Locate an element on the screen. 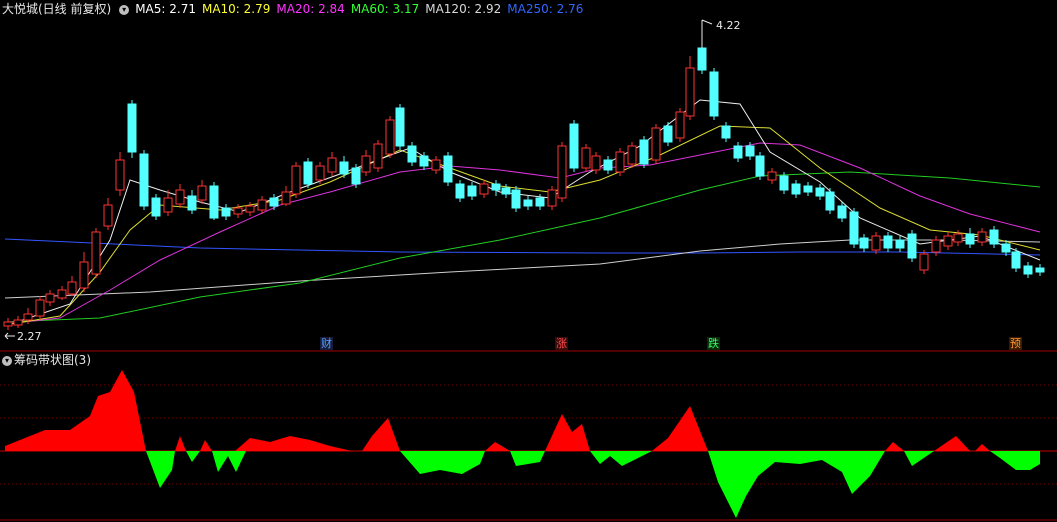 This screenshot has width=1057, height=522. min-price-pointer is located at coordinates (9, 336).